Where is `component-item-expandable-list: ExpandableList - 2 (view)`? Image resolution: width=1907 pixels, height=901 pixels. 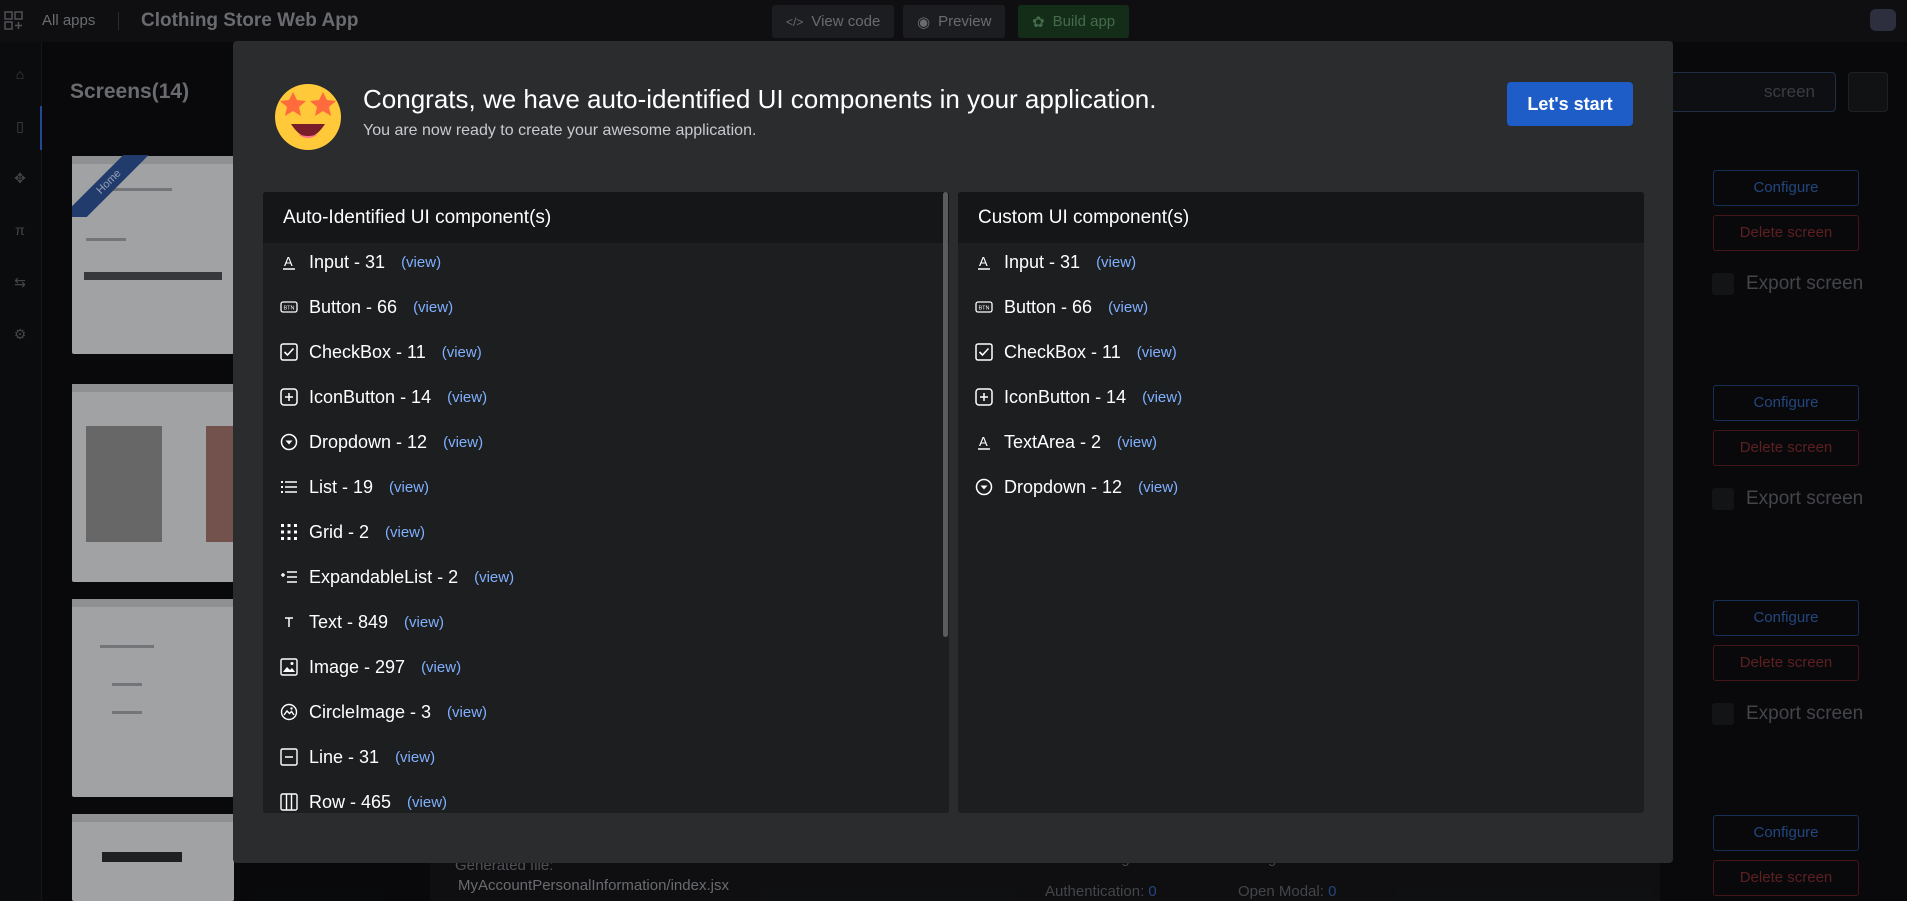
component-item-expandable-list: ExpandableList - 2 (view) is located at coordinates (396, 577).